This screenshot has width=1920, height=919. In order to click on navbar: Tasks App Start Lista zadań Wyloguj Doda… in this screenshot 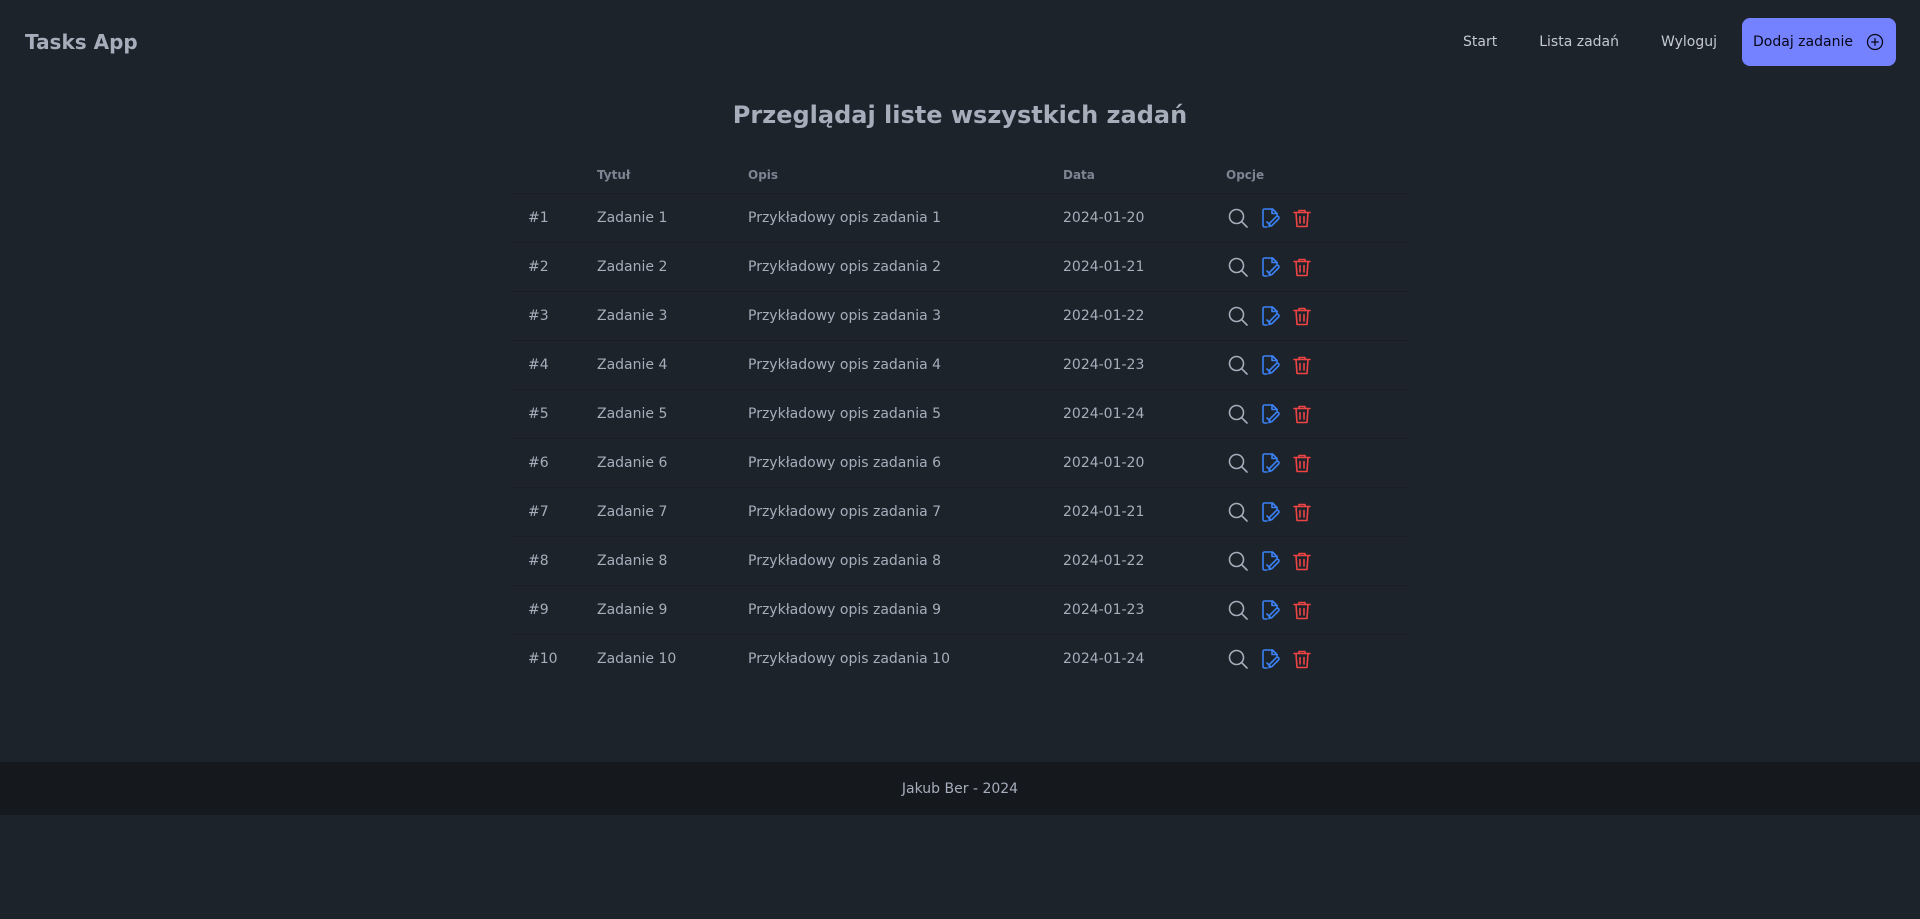, I will do `click(960, 41)`.